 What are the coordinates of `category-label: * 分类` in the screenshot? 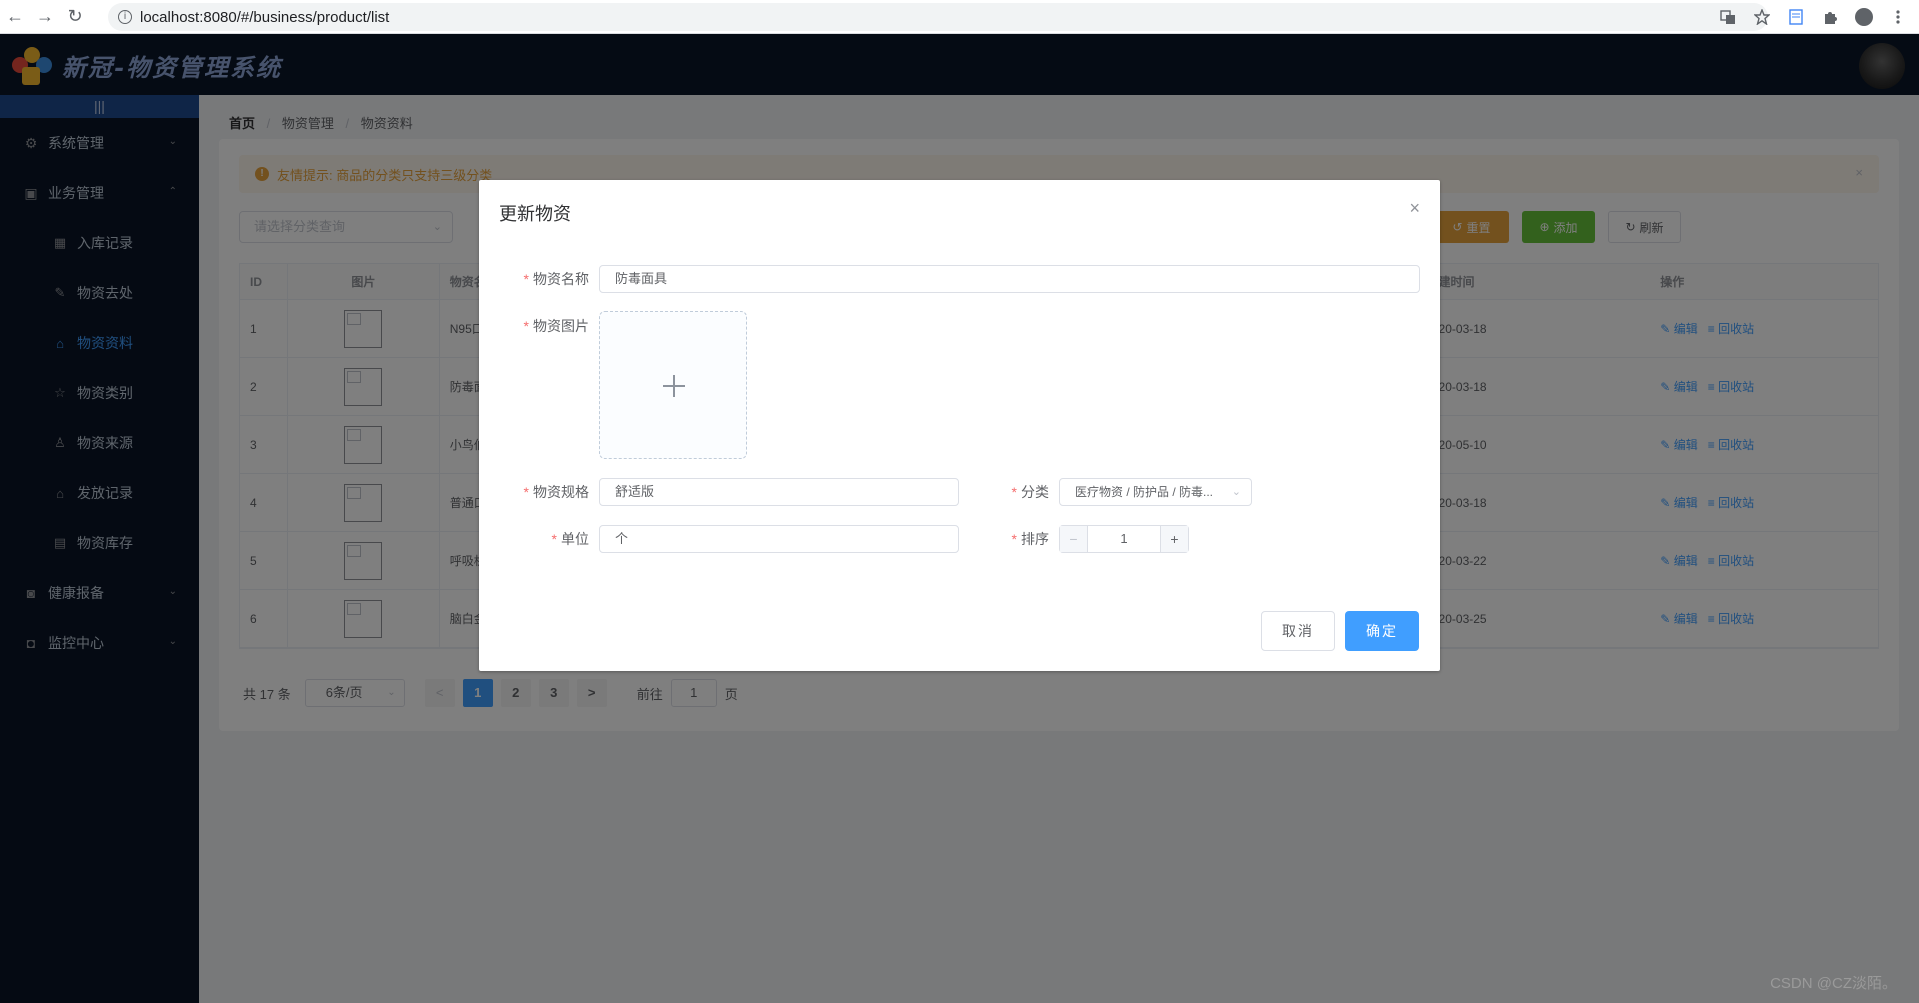 It's located at (1014, 492).